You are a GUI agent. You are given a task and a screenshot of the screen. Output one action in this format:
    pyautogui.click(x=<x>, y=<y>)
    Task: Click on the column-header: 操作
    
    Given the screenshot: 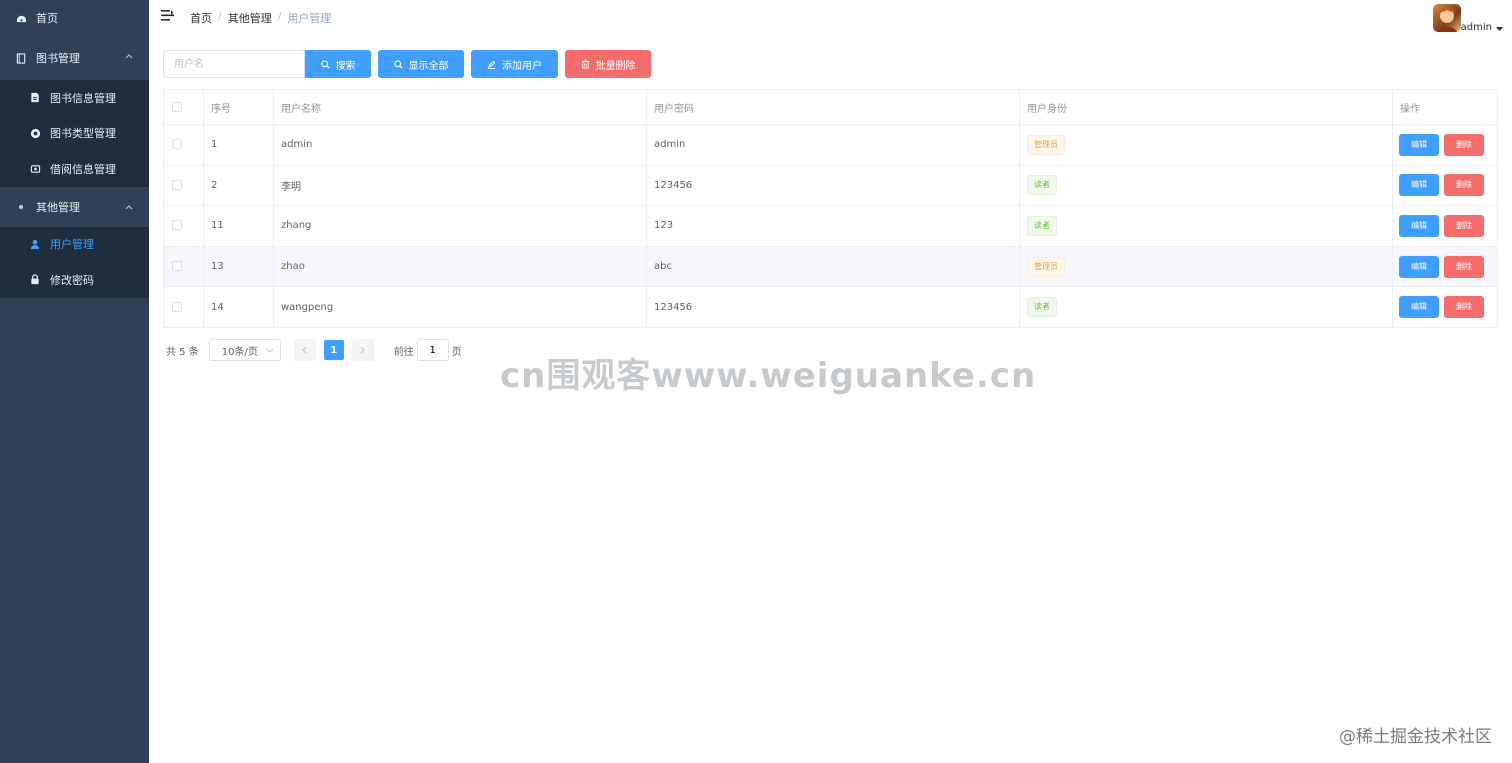 What is the action you would take?
    pyautogui.click(x=1445, y=107)
    